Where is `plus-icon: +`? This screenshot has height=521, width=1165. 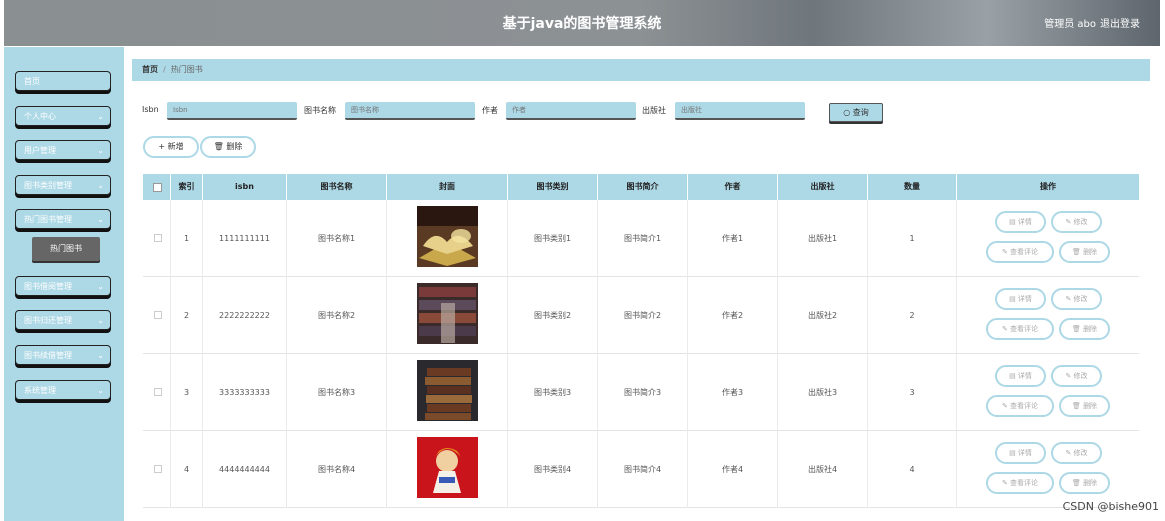
plus-icon: + is located at coordinates (162, 146).